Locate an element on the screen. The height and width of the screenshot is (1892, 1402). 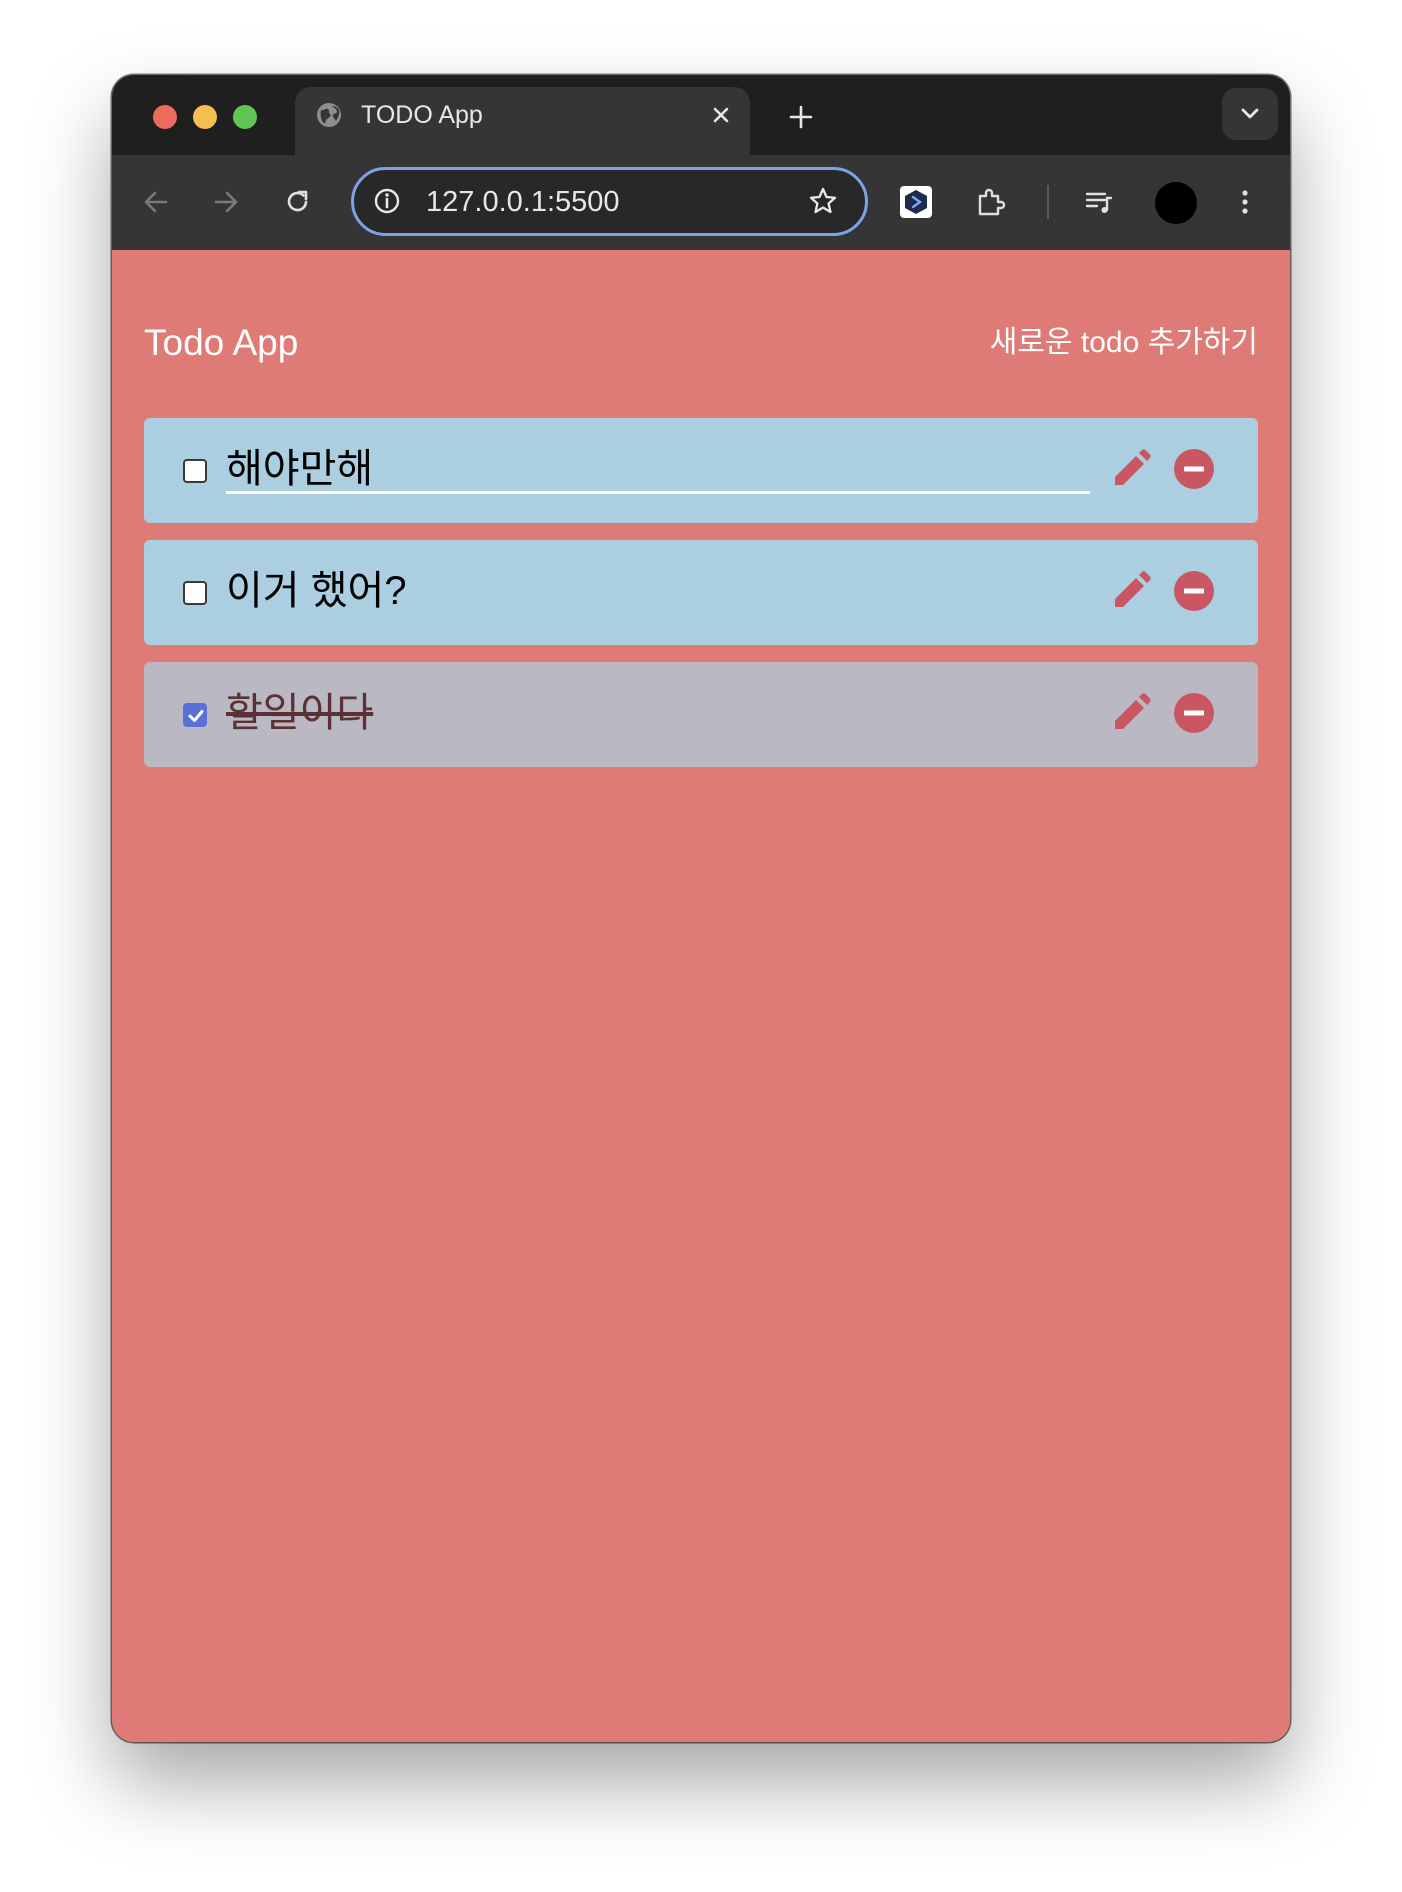
todo-edit-input is located at coordinates (658, 466).